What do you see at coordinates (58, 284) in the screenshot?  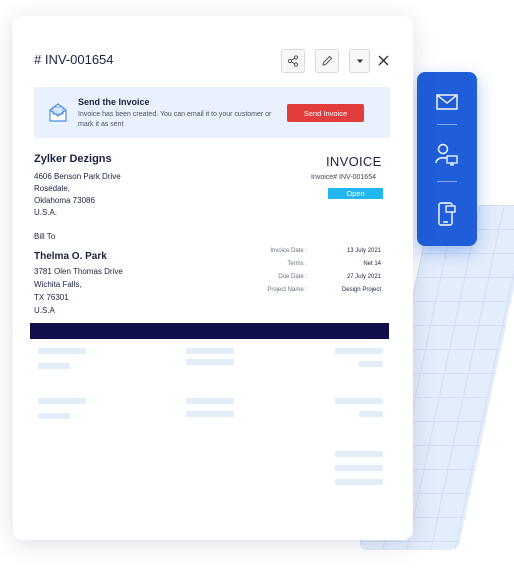 I see `client-address-line: Wichita Falls,` at bounding box center [58, 284].